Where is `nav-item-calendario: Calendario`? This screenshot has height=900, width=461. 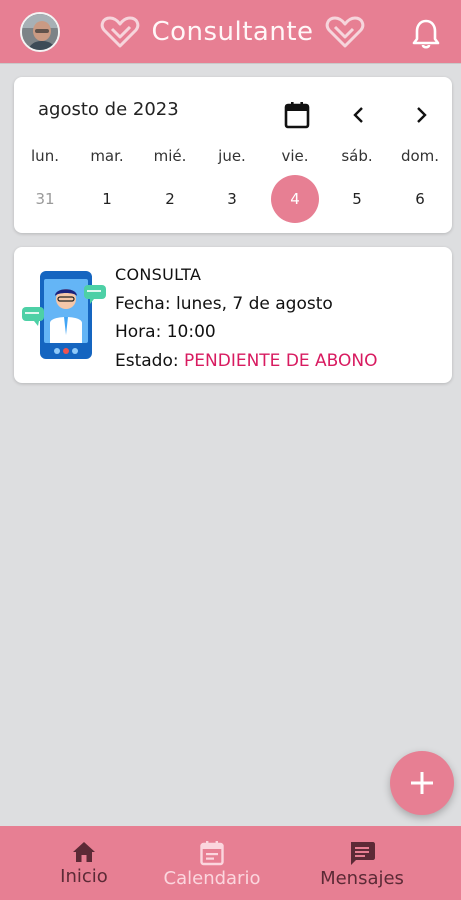 nav-item-calendario: Calendario is located at coordinates (212, 863).